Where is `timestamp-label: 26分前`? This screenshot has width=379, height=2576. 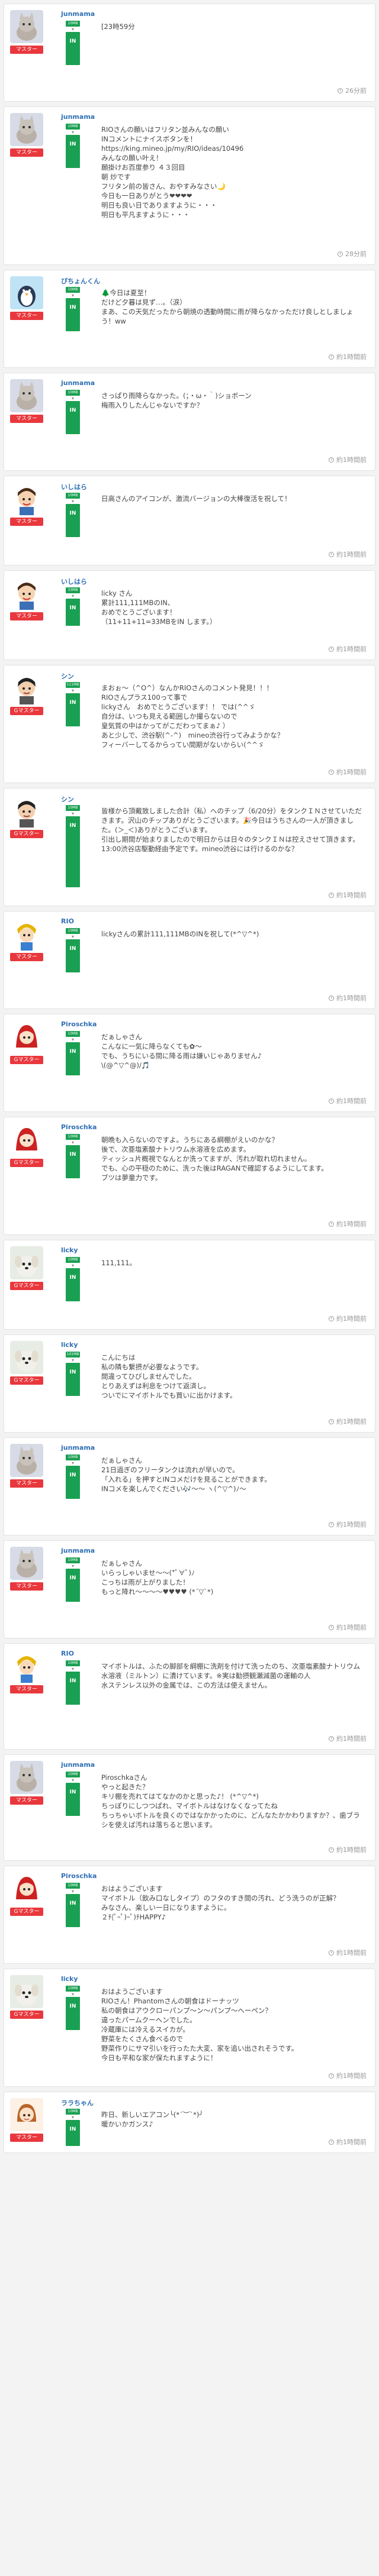
timestamp-label: 26分前 is located at coordinates (356, 91).